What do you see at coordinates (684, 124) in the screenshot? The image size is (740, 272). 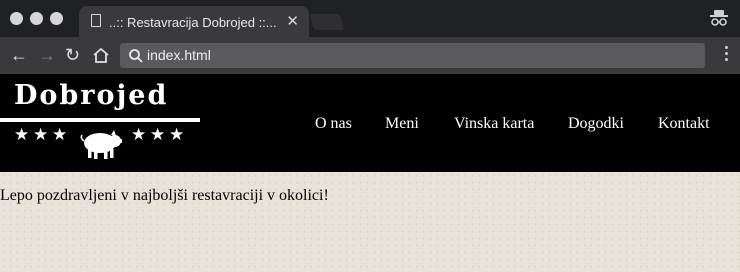 I see `nav-kontakt: Kontakt` at bounding box center [684, 124].